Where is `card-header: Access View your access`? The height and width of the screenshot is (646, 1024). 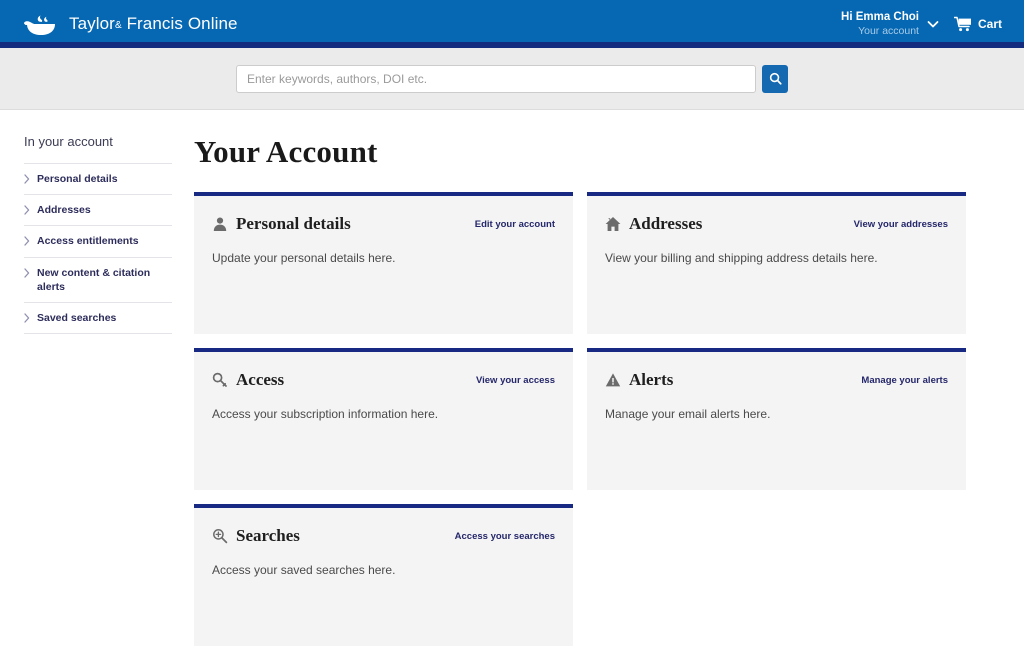 card-header: Access View your access is located at coordinates (383, 380).